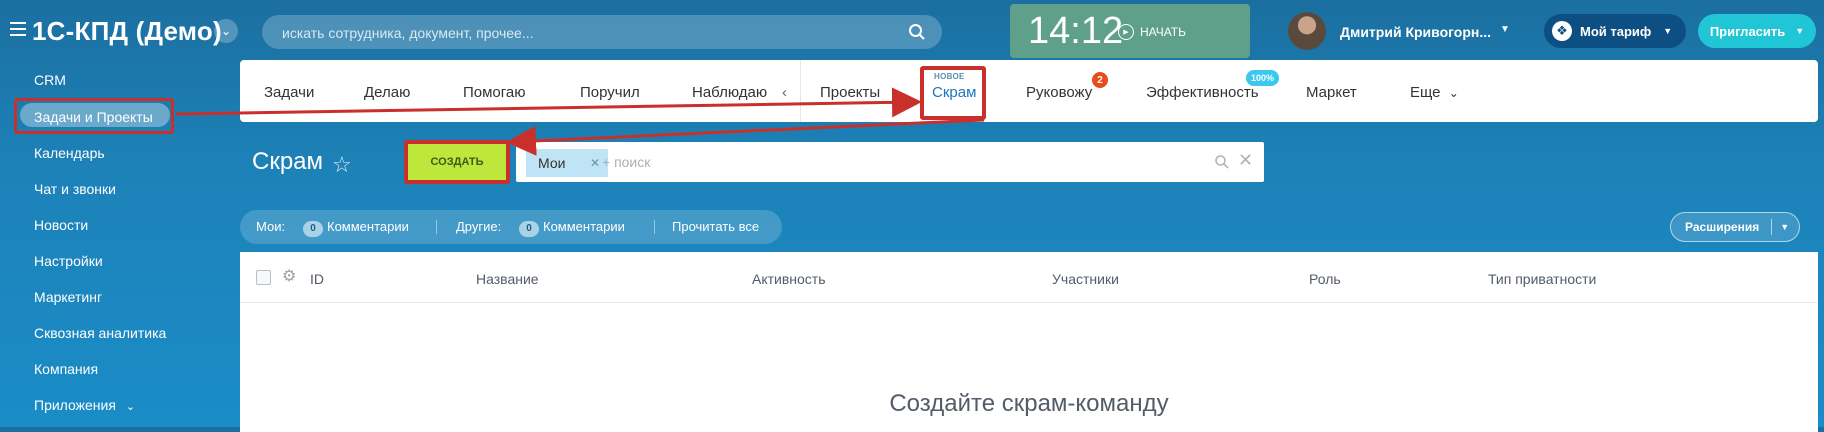 The image size is (1824, 432). What do you see at coordinates (387, 92) in the screenshot?
I see `tab-doing: Делаю` at bounding box center [387, 92].